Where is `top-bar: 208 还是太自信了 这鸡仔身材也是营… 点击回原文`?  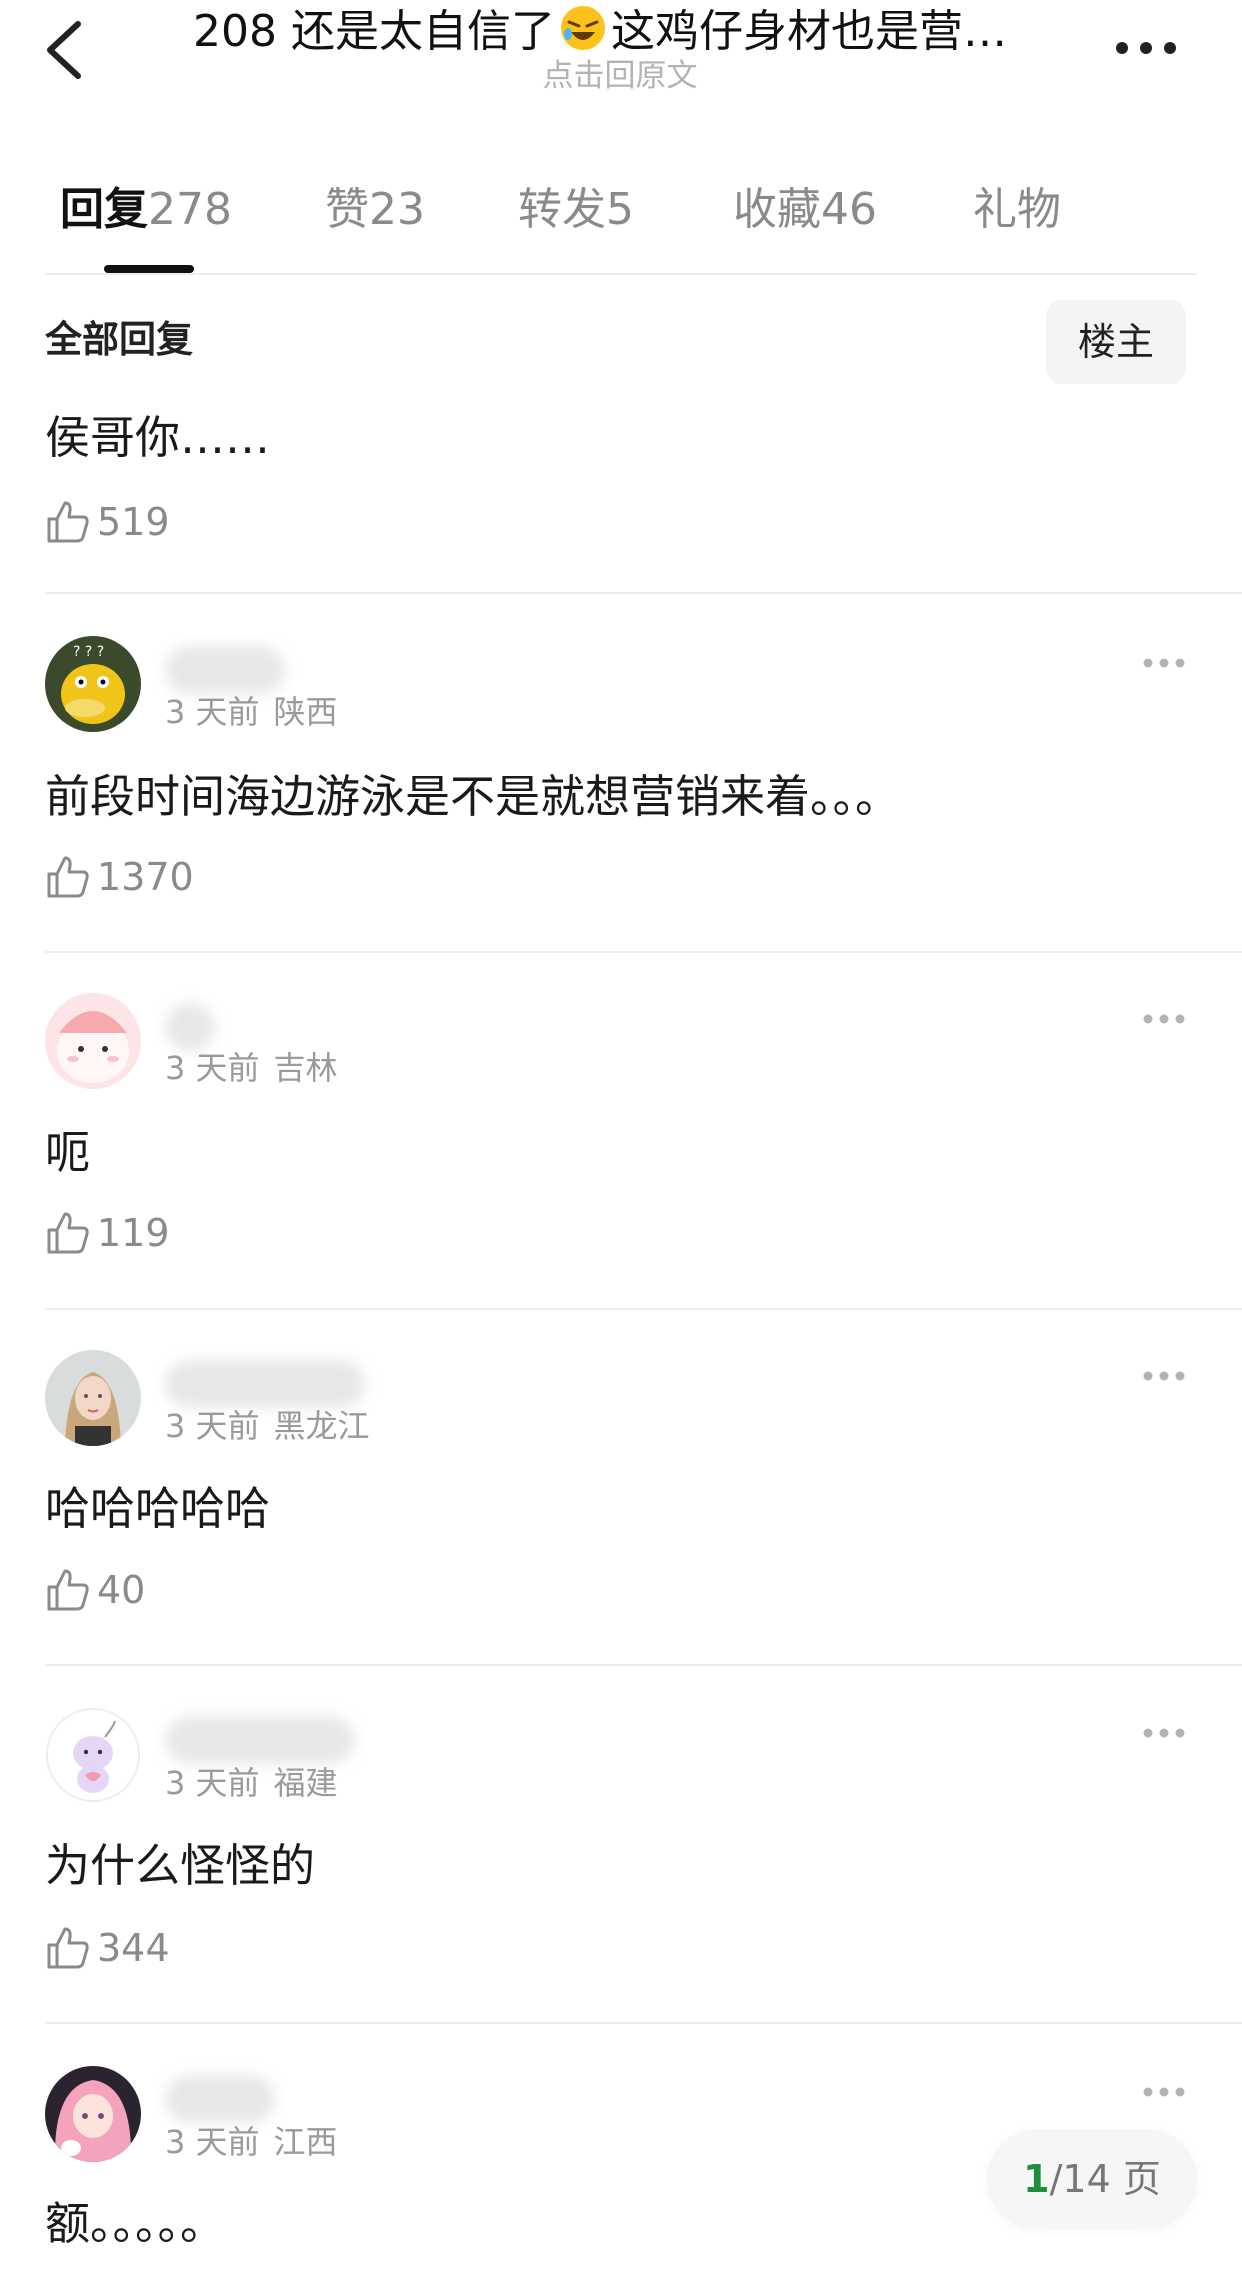
top-bar: 208 还是太自信了 这鸡仔身材也是营… 点击回原文 is located at coordinates (621, 55).